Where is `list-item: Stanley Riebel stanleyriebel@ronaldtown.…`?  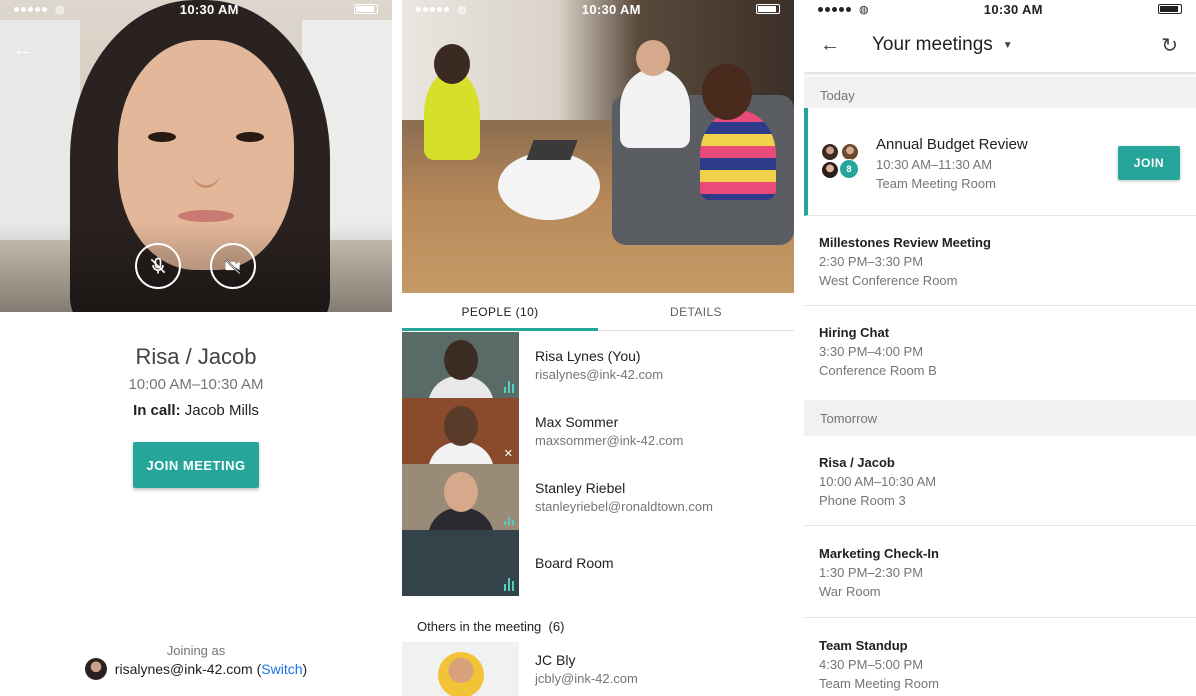
list-item: Stanley Riebel stanleyriebel@ronaldtown.… is located at coordinates (598, 497).